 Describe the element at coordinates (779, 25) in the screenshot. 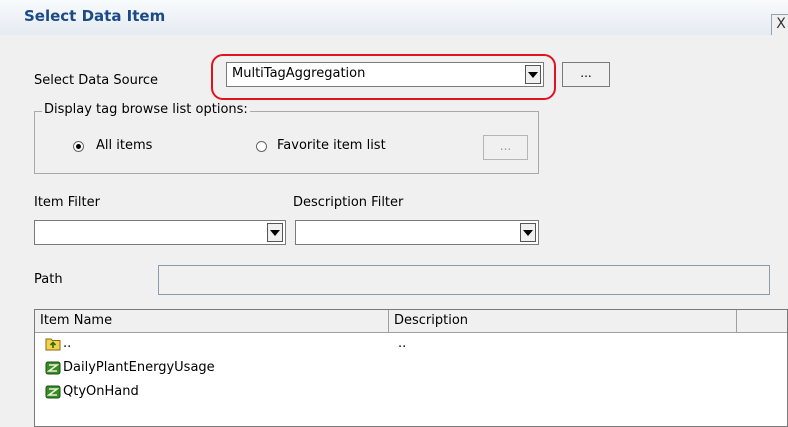

I see `close-button: X` at that location.